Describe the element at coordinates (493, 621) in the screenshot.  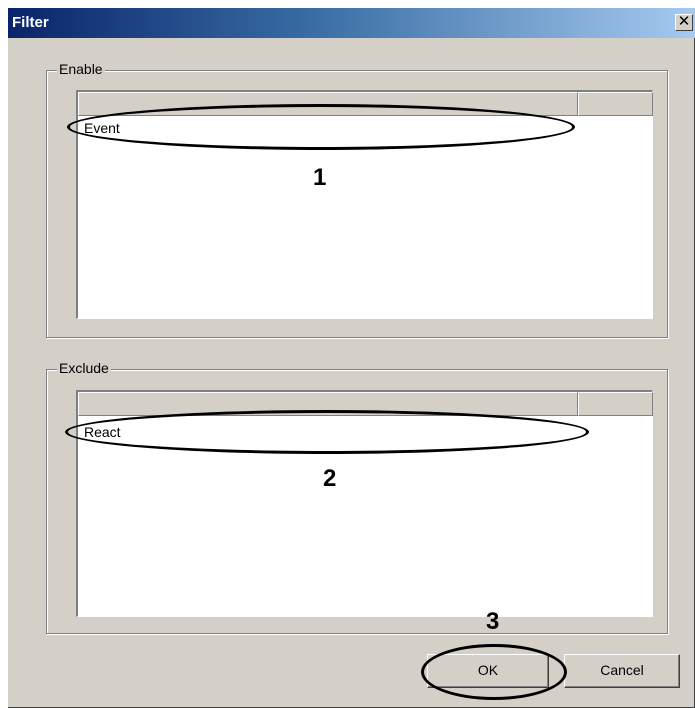
I see `annotation-number-3: 3` at that location.